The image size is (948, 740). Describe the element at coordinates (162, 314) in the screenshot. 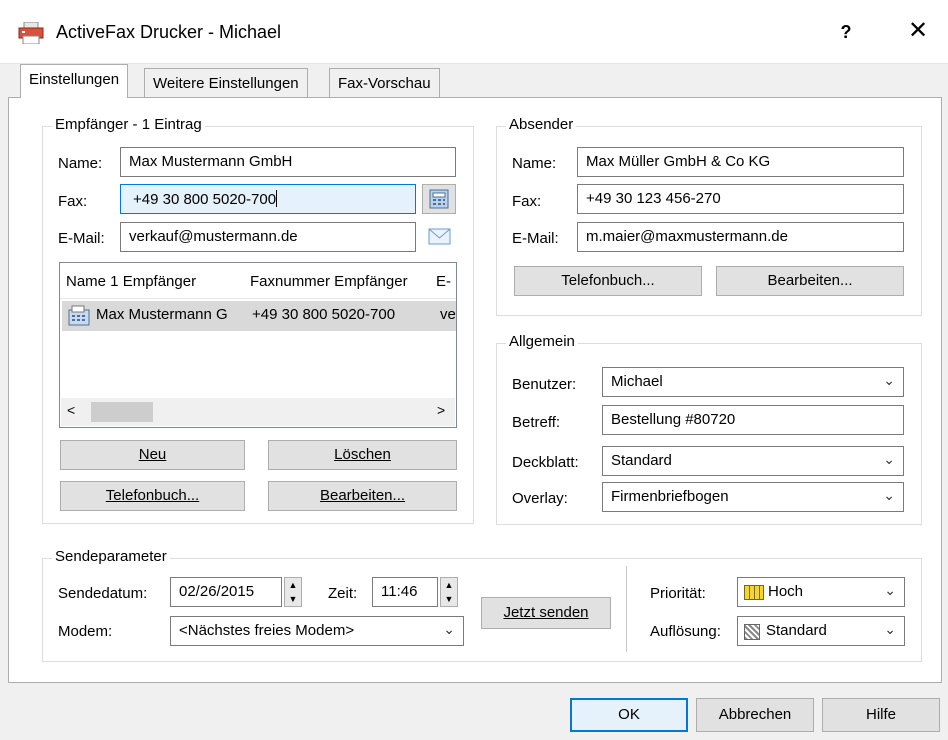

I see `row-name: Max Mustermann G` at that location.